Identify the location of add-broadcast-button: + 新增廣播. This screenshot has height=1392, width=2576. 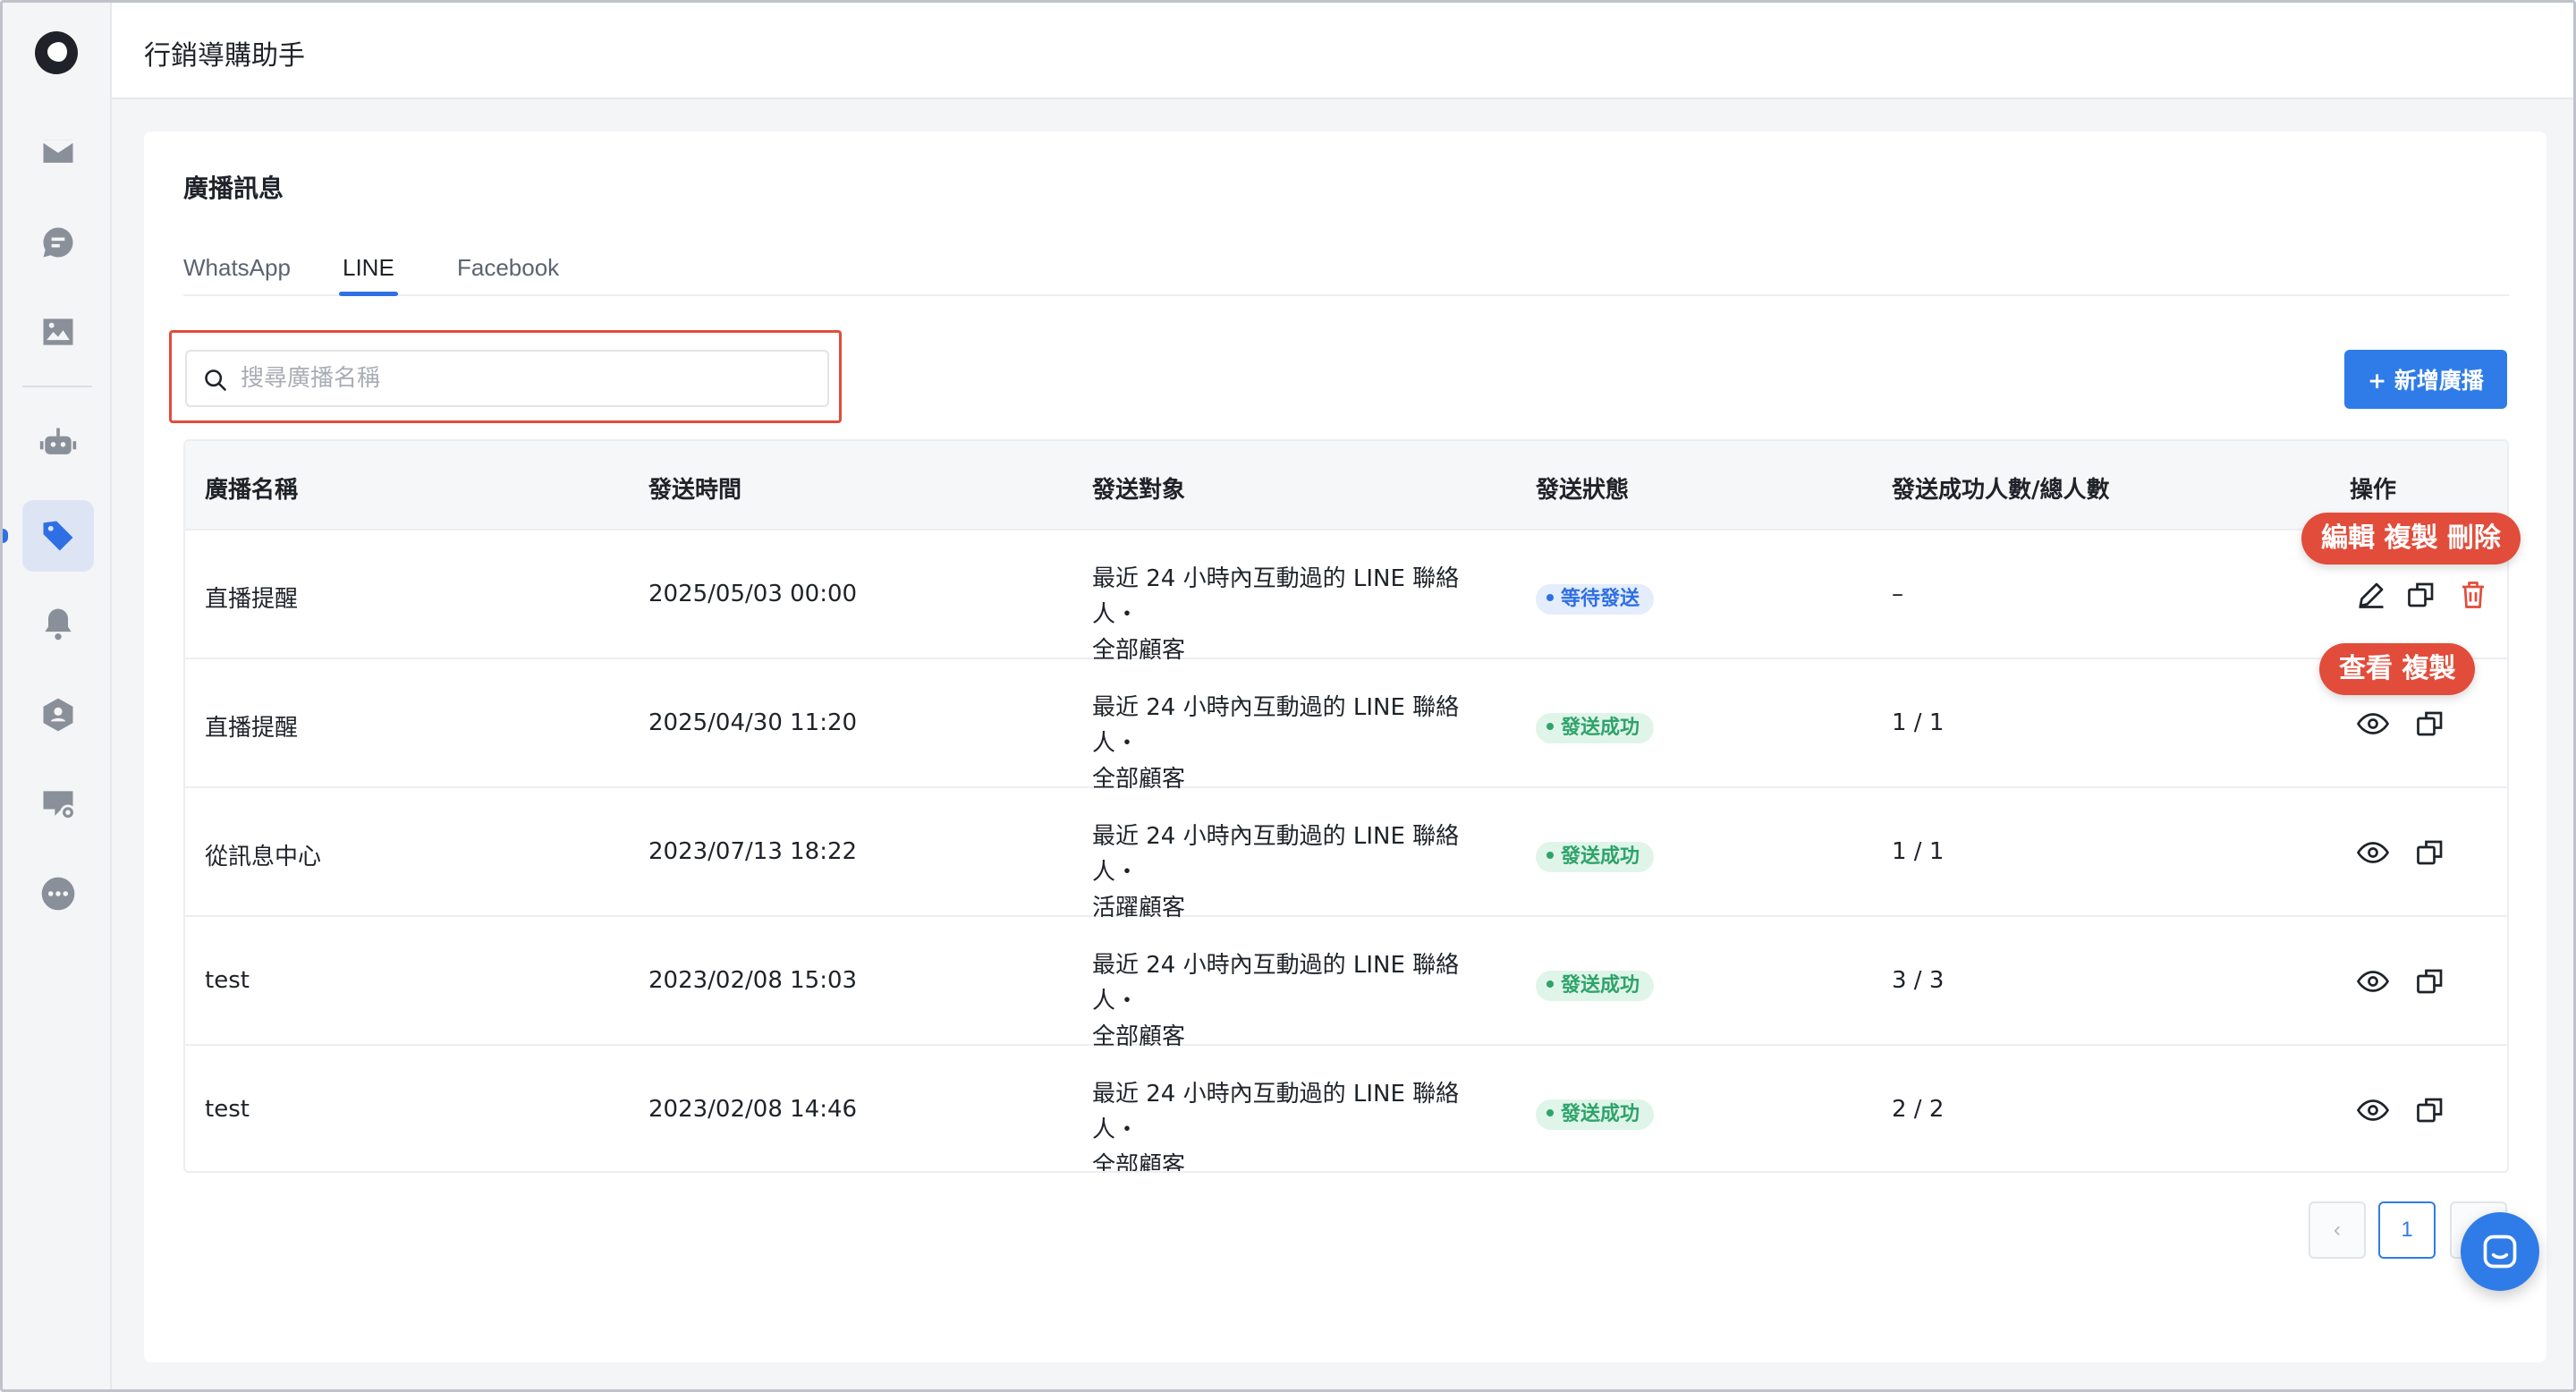
(2425, 379).